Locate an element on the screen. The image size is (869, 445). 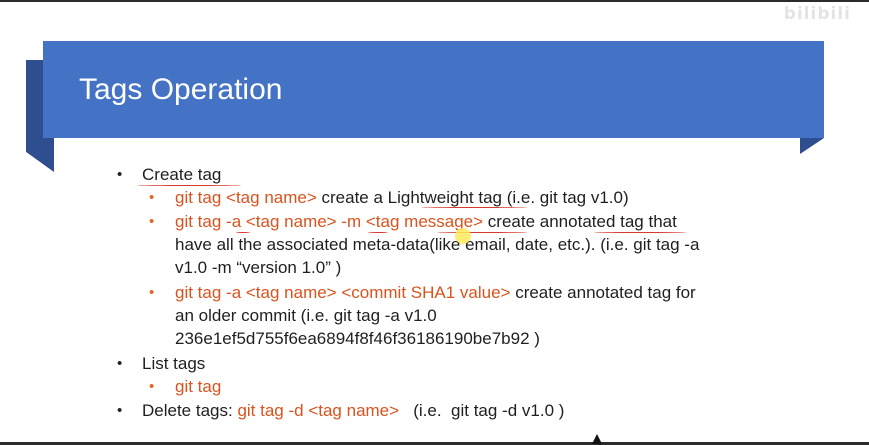
description-text: (i.e. git tag -d v1.0 ) is located at coordinates (482, 410).